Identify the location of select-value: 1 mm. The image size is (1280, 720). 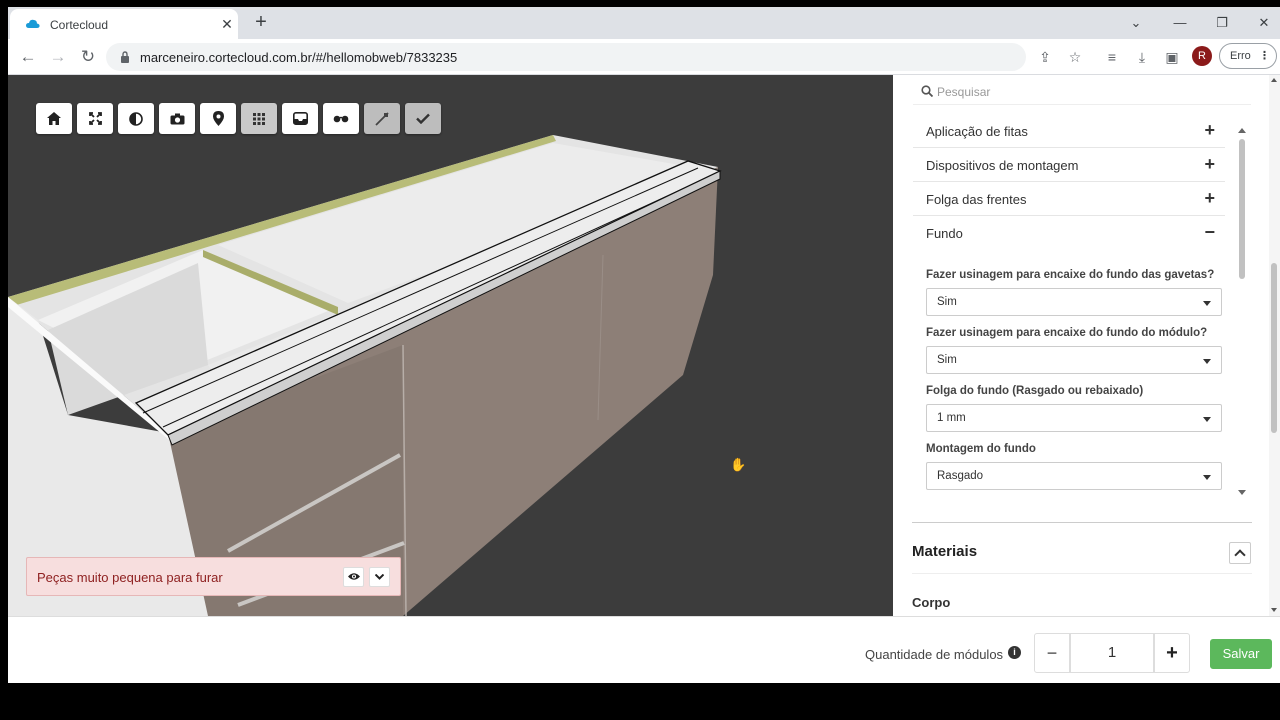
(951, 418).